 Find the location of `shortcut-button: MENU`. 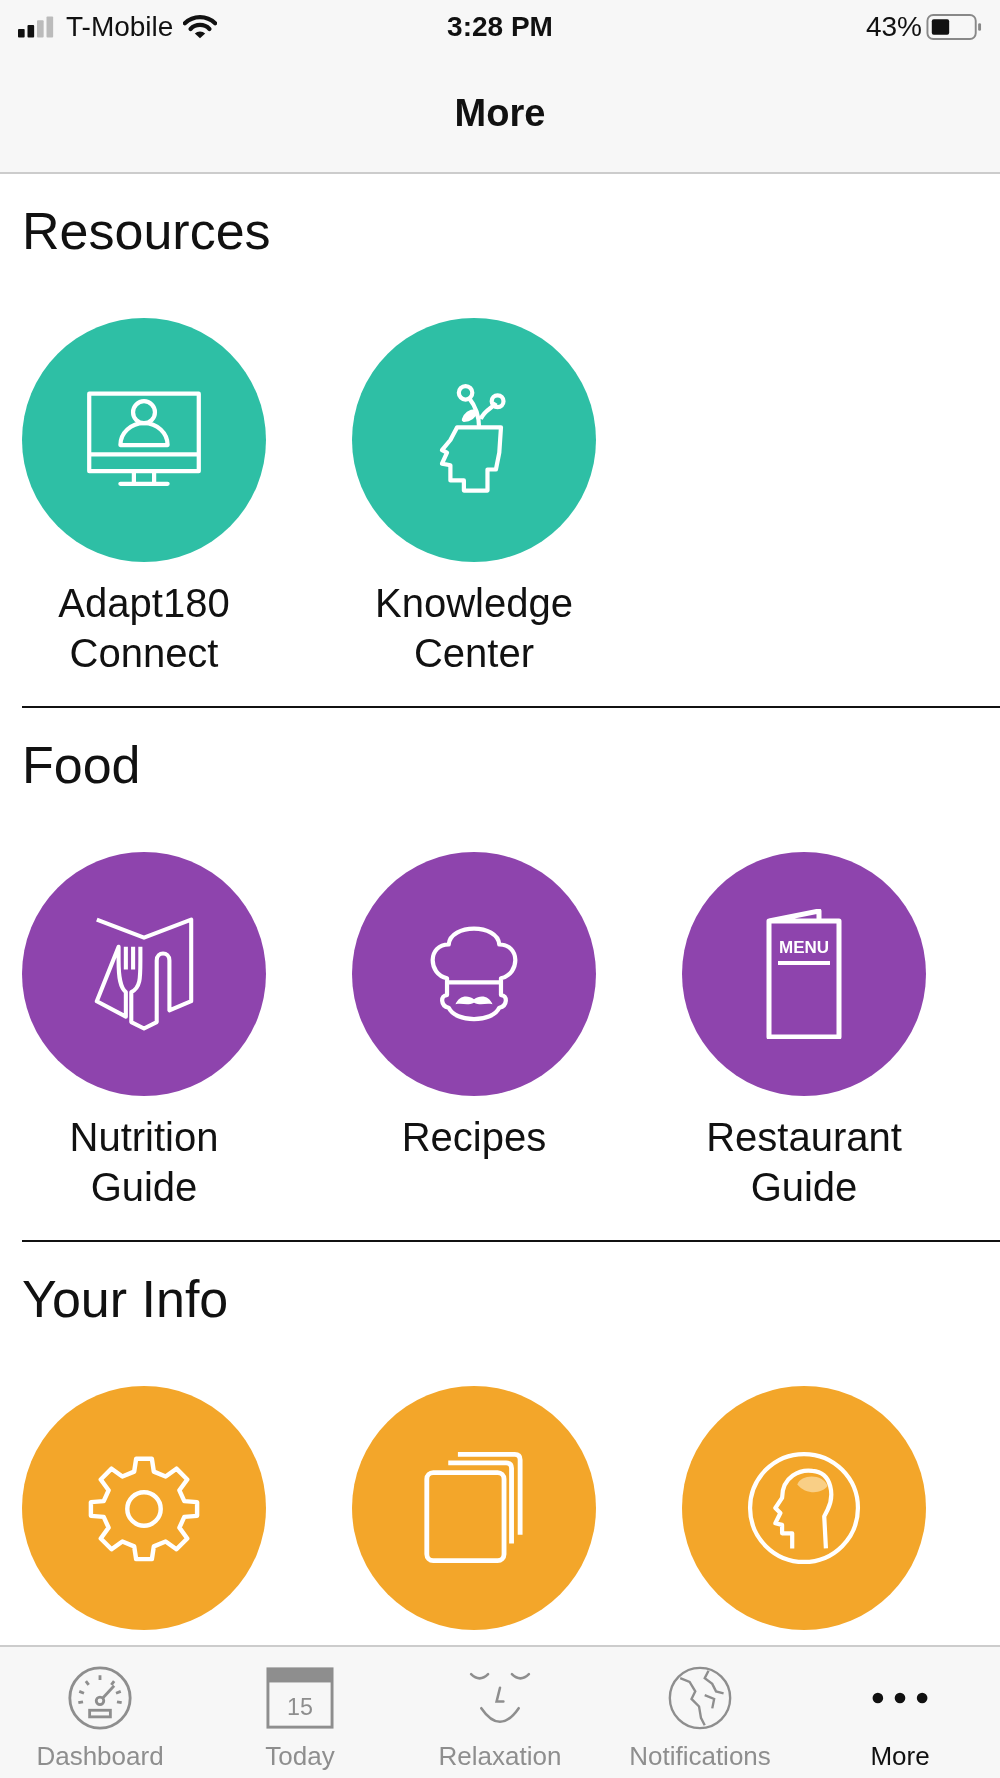

shortcut-button: MENU is located at coordinates (804, 974).